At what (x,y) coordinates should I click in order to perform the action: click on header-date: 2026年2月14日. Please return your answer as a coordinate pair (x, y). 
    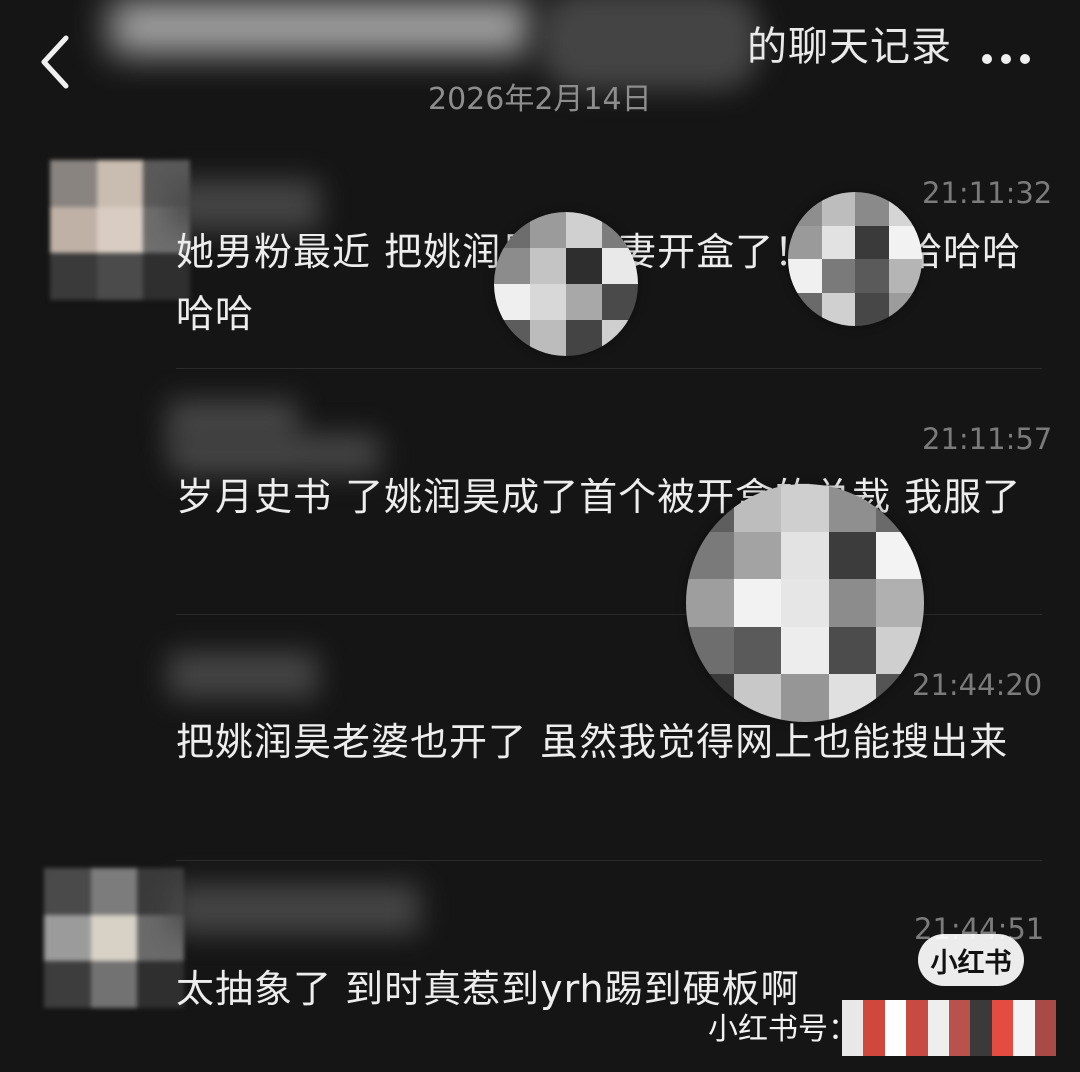
    Looking at the image, I should click on (540, 99).